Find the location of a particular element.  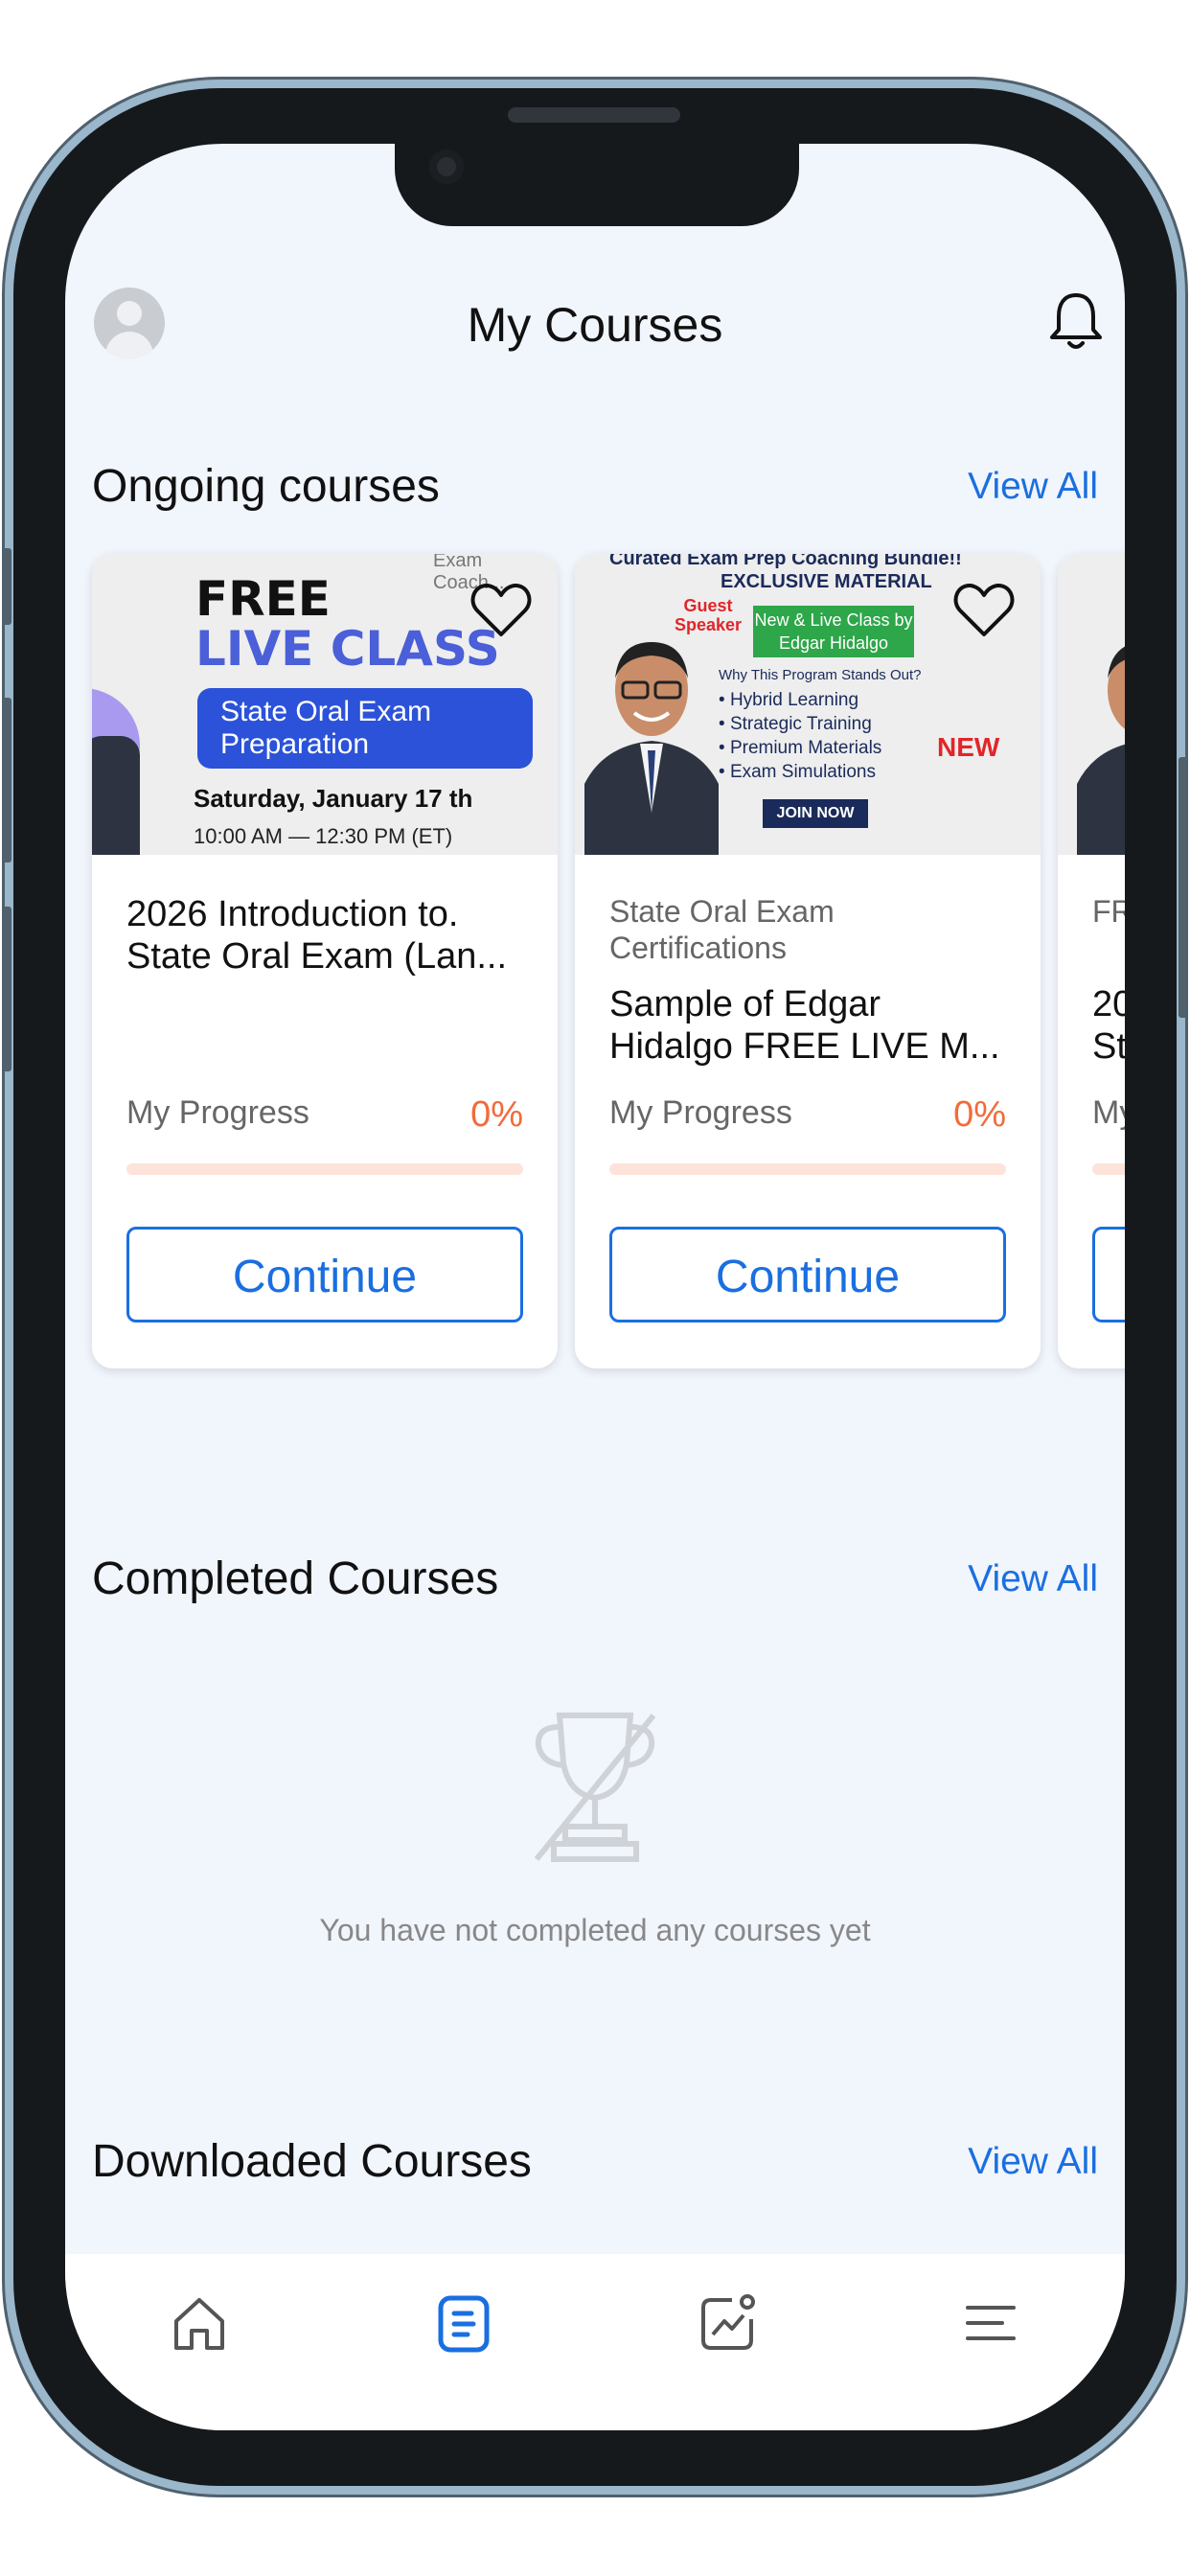

thumb-text: Curated Exam Prep Coaching Bundle!! is located at coordinates (786, 561).